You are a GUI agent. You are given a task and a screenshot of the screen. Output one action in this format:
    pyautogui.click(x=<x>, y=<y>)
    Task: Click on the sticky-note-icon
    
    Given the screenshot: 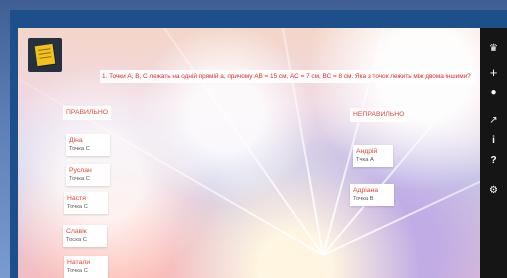 What is the action you would take?
    pyautogui.click(x=45, y=55)
    